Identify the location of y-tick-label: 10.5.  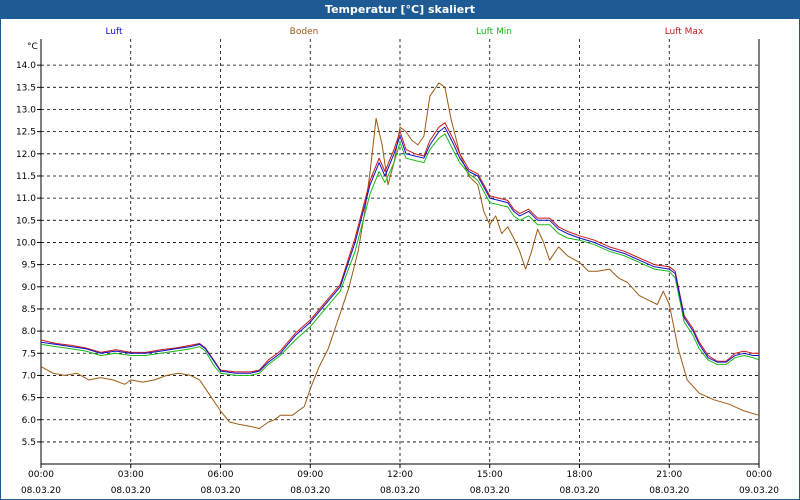
(26, 221).